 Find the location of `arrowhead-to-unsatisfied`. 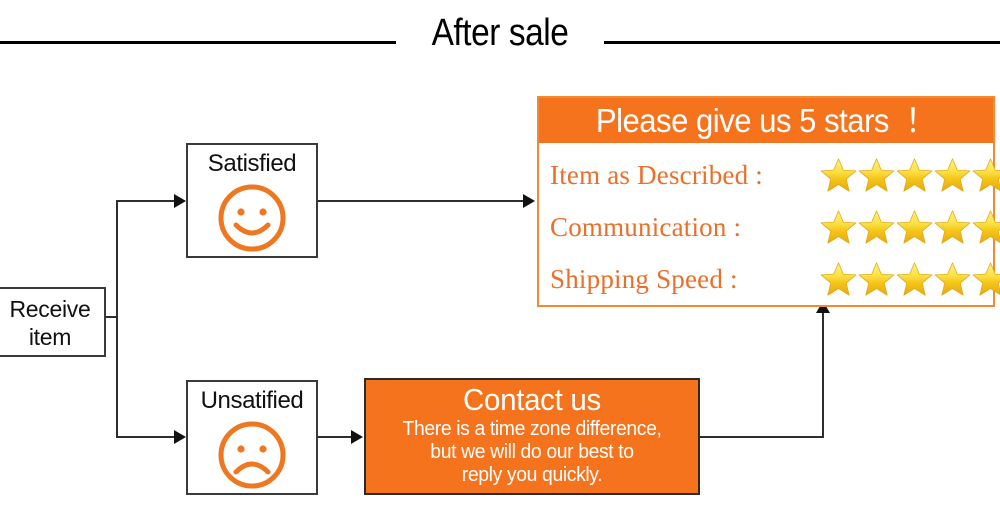

arrowhead-to-unsatisfied is located at coordinates (180, 437).